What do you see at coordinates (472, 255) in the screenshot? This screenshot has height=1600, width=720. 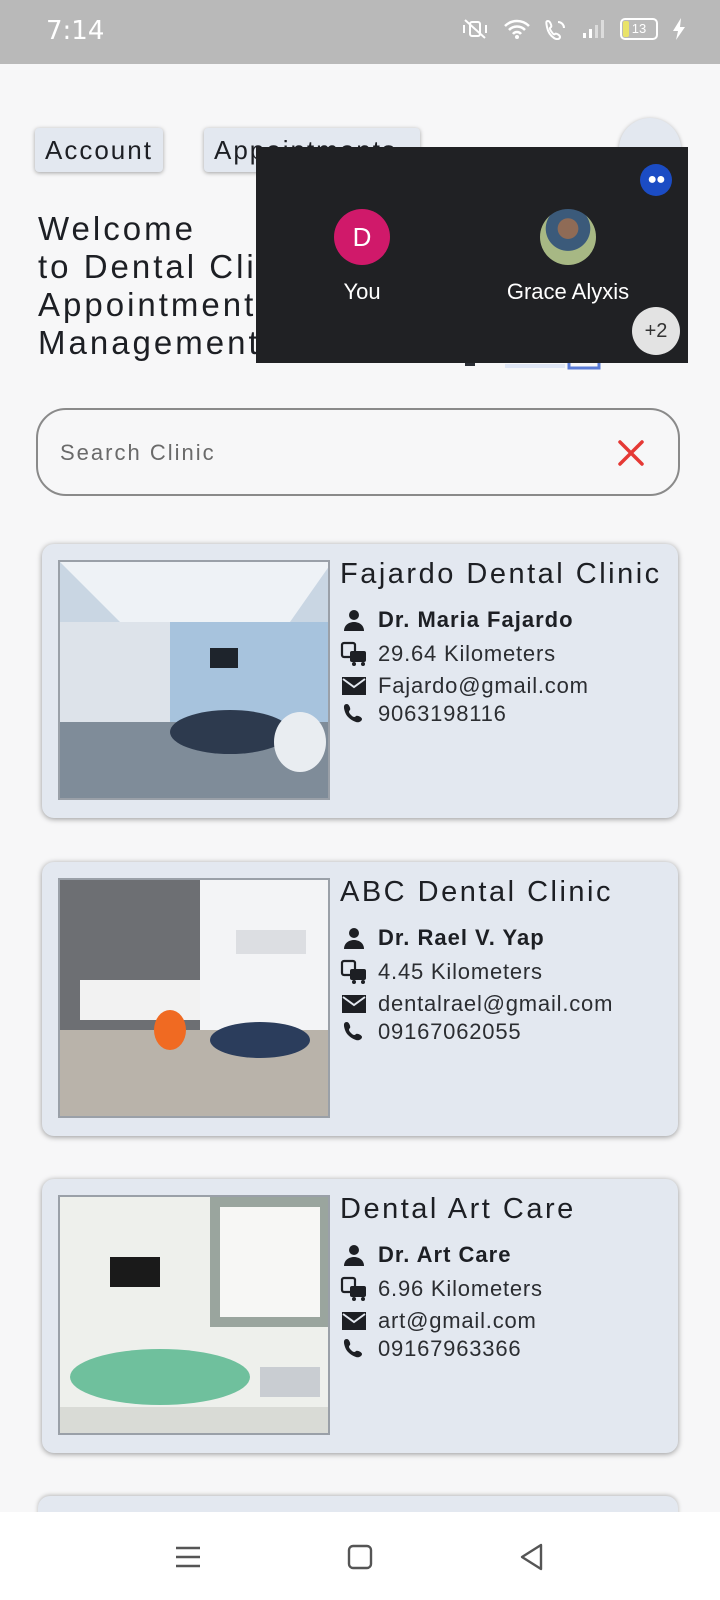 I see `video-call-overlay: ●● D You Grace Alyxis +2` at bounding box center [472, 255].